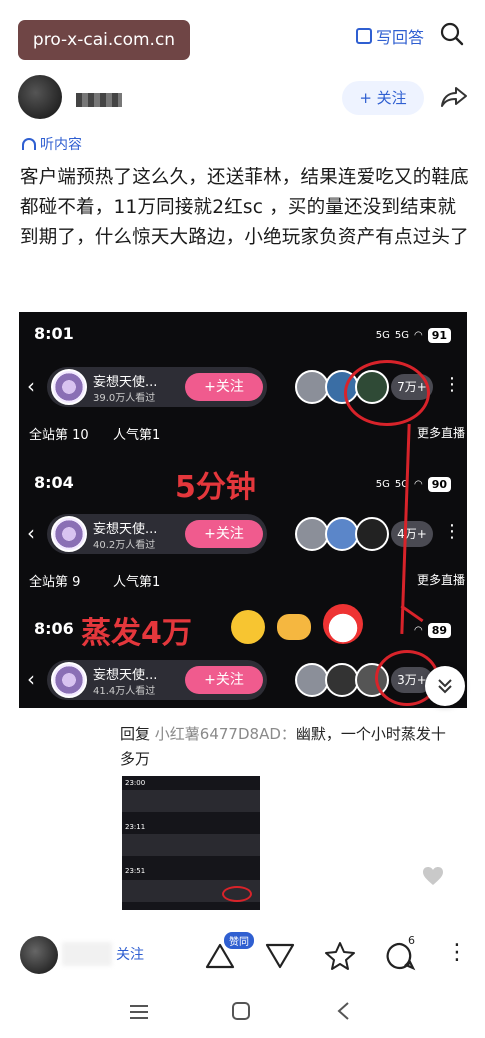 The image size is (485, 1038). What do you see at coordinates (242, 956) in the screenshot?
I see `bottom-action-bar: 关注 赞同 6 ⋮` at bounding box center [242, 956].